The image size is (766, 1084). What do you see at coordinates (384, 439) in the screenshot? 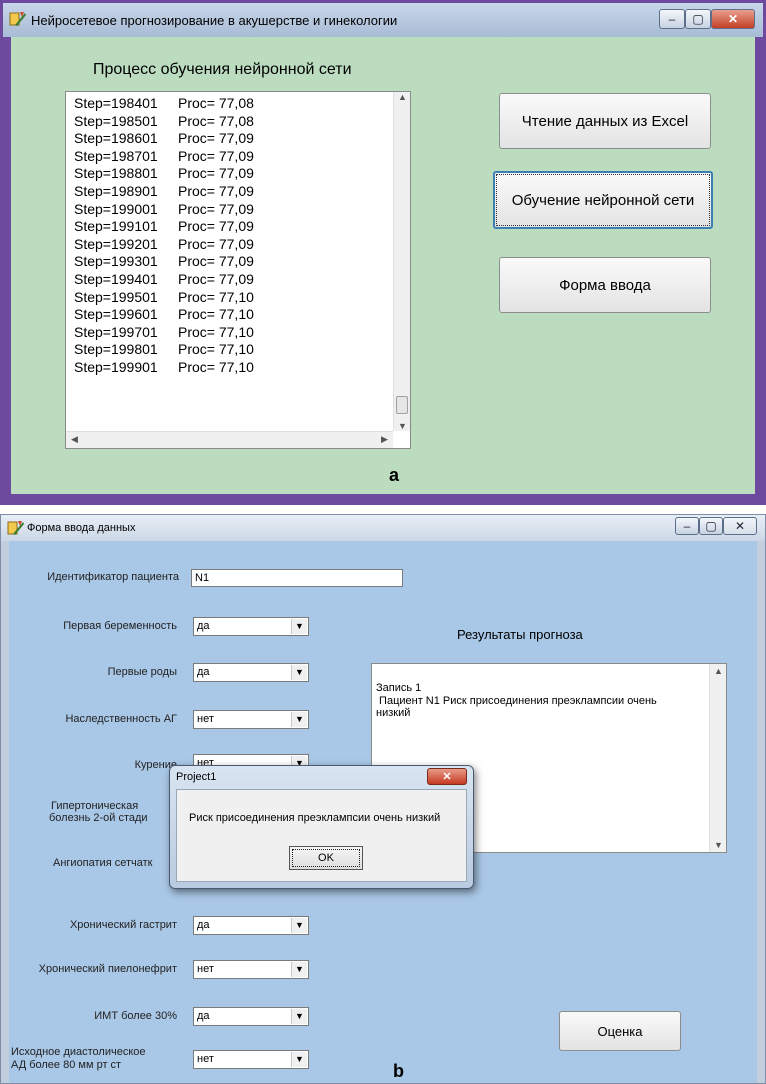
I see `scroll-right-icon: ▶` at bounding box center [384, 439].